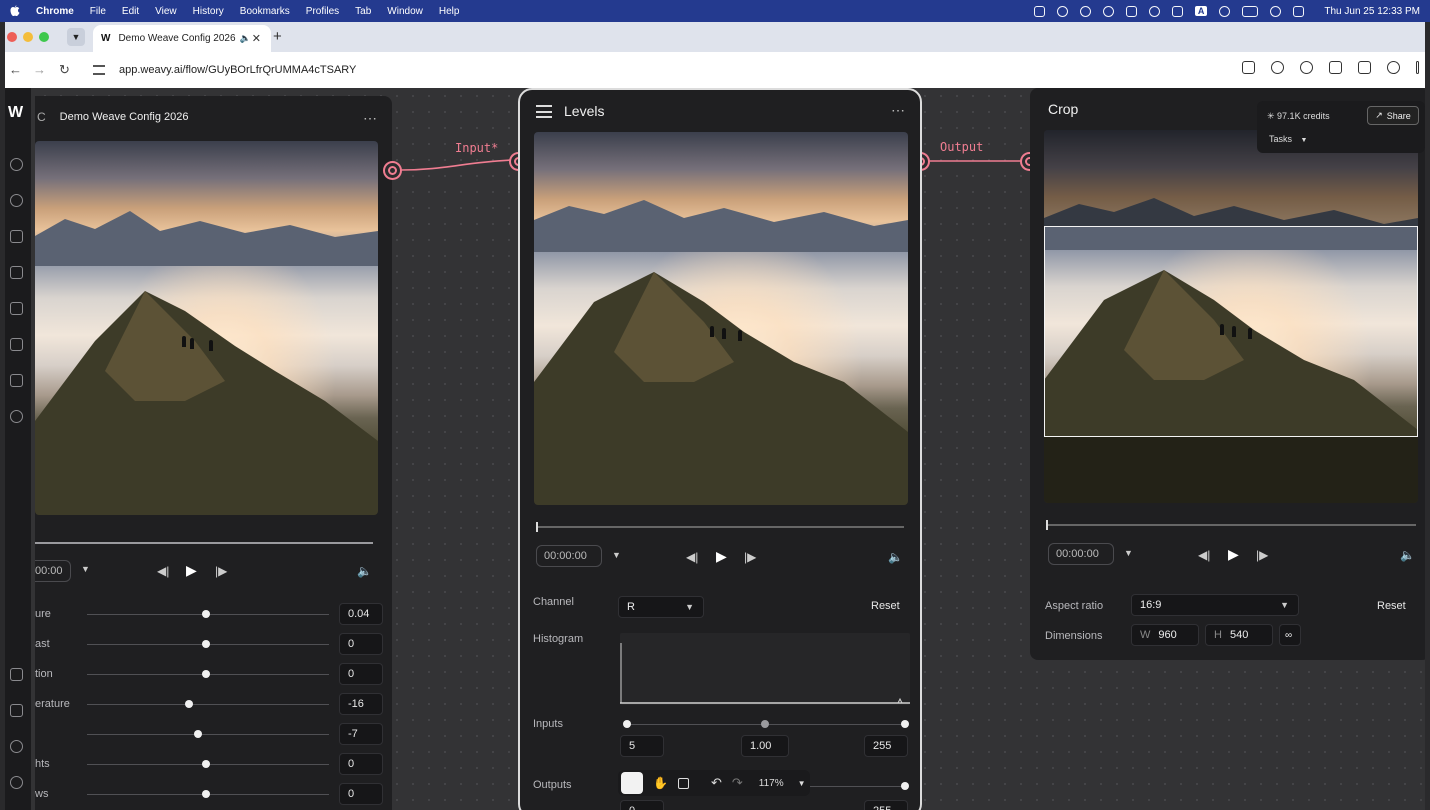  Describe the element at coordinates (1288, 139) in the screenshot. I see `tasks-dropdown: Tasks ▼` at that location.